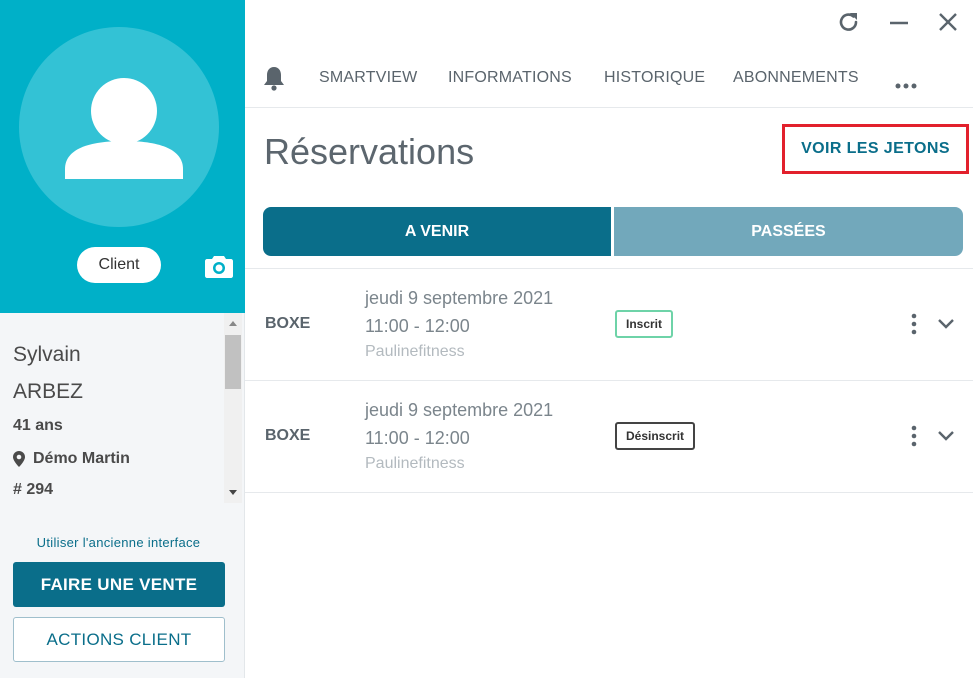 The width and height of the screenshot is (973, 678). Describe the element at coordinates (368, 78) in the screenshot. I see `nav-item-smartview: SMARTVIEW` at that location.